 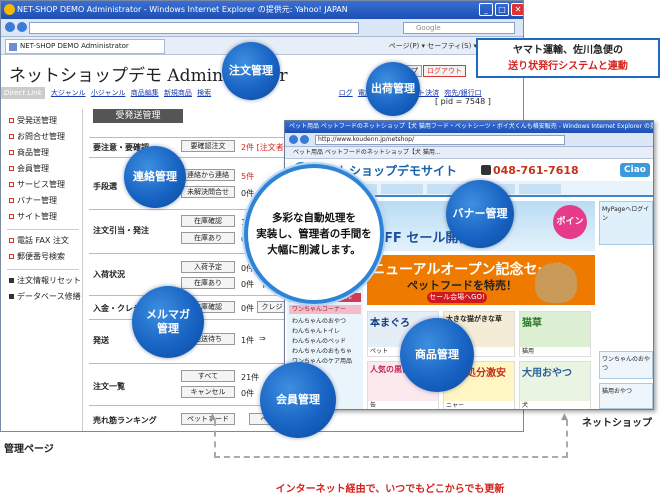 What do you see at coordinates (570, 222) in the screenshot?
I see `points-badge: ポイント2倍` at bounding box center [570, 222].